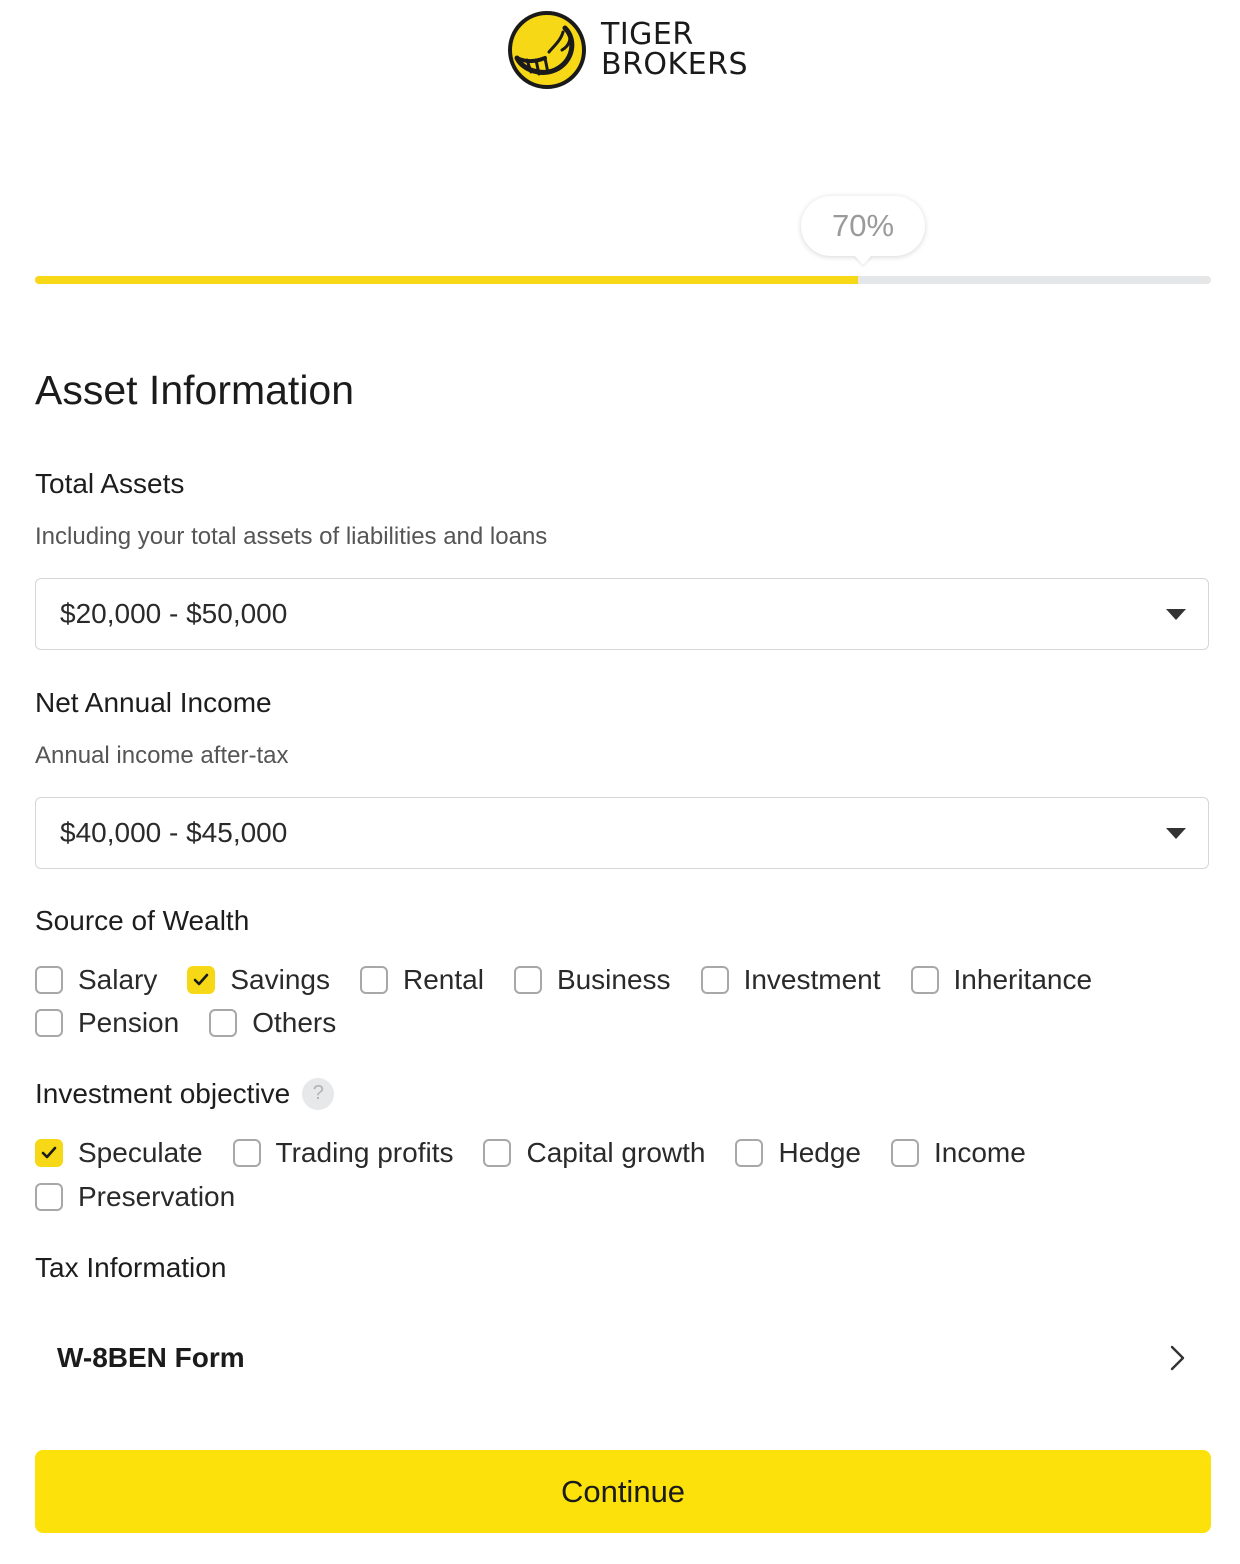  What do you see at coordinates (174, 613) in the screenshot?
I see `total-assets-selected-value: $20,000 - $50,000` at bounding box center [174, 613].